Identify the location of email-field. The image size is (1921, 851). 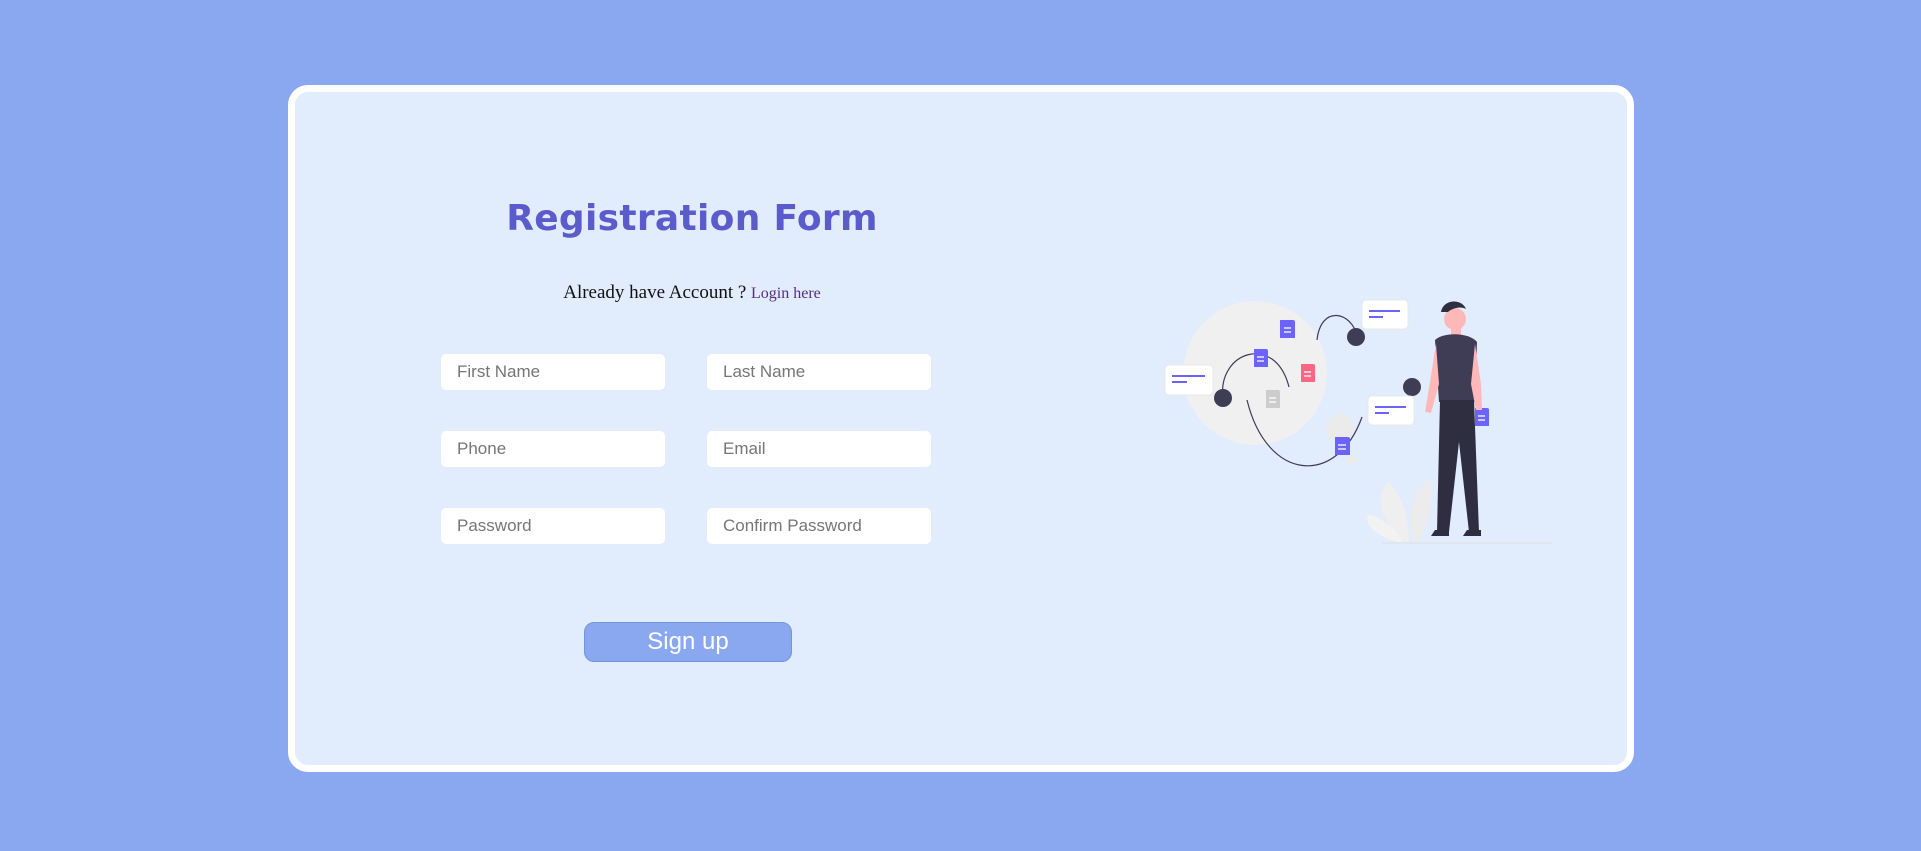
(819, 449).